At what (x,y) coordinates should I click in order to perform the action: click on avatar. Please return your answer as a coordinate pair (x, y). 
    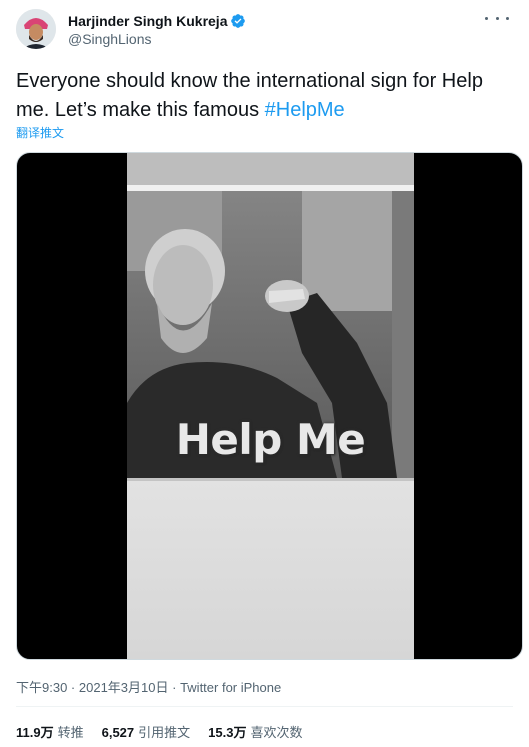
    Looking at the image, I should click on (36, 29).